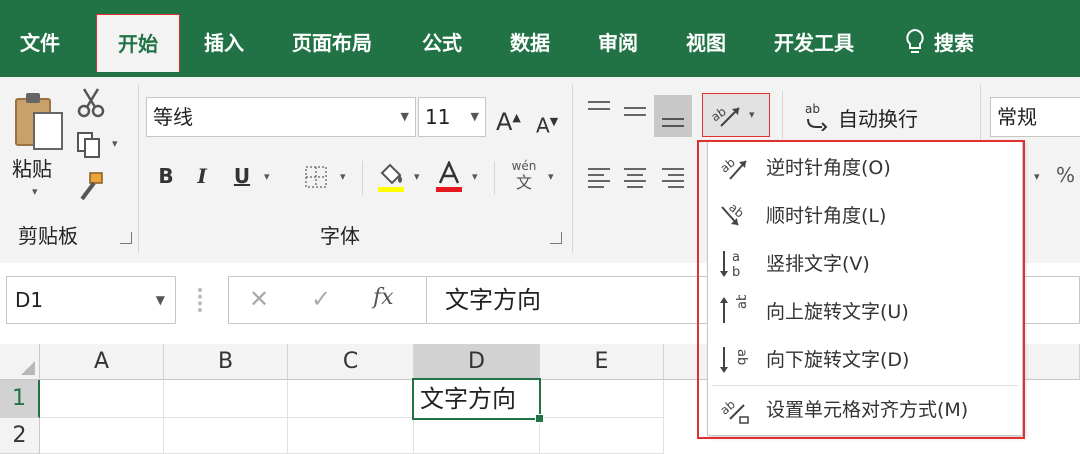 The width and height of the screenshot is (1080, 454). I want to click on tab-search: 搜索, so click(939, 43).